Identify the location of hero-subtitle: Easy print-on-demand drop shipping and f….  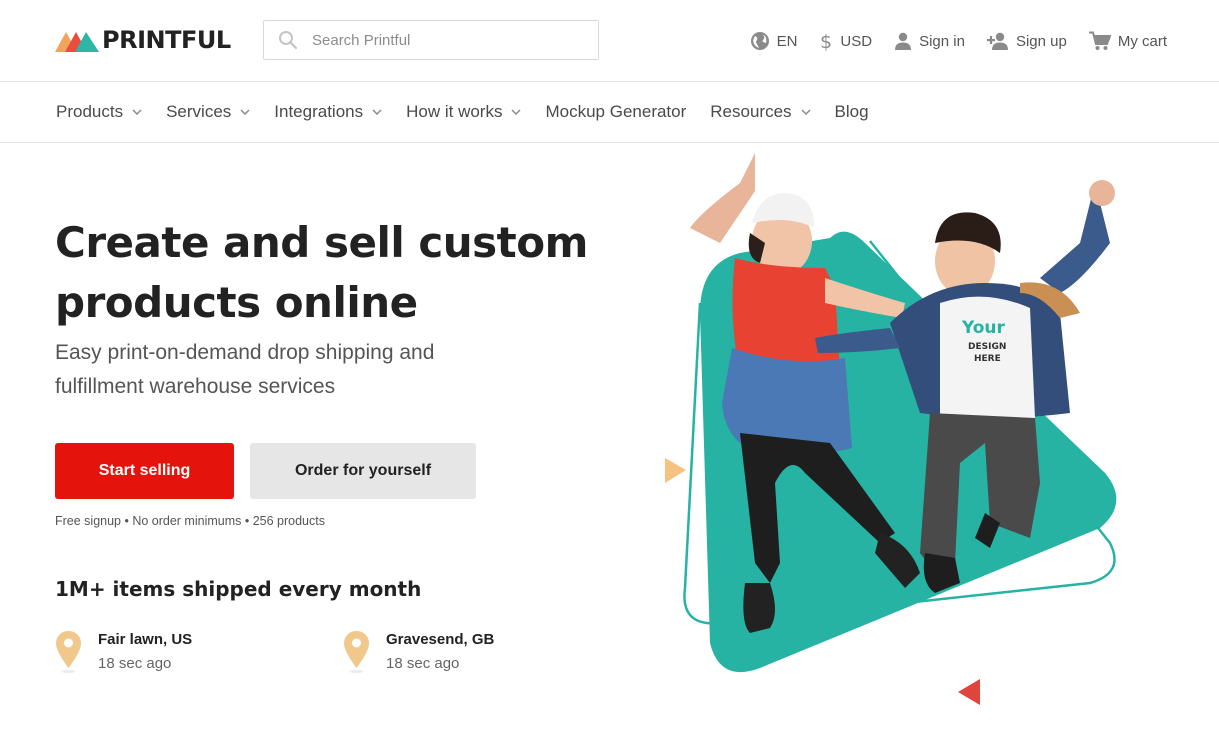
(295, 370).